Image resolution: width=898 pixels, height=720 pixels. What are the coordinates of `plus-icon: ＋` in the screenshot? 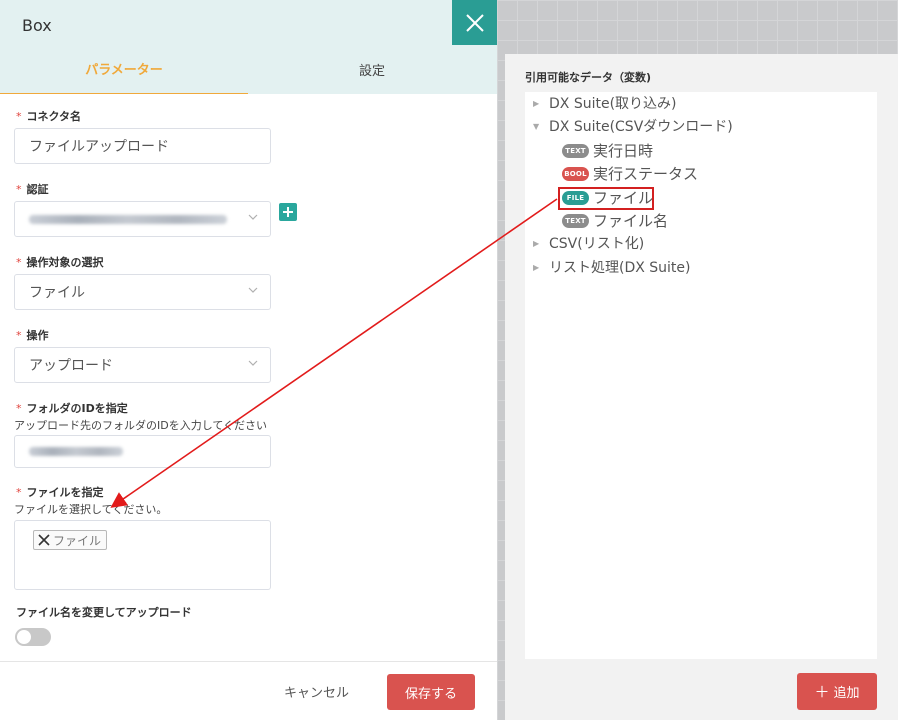 It's located at (822, 692).